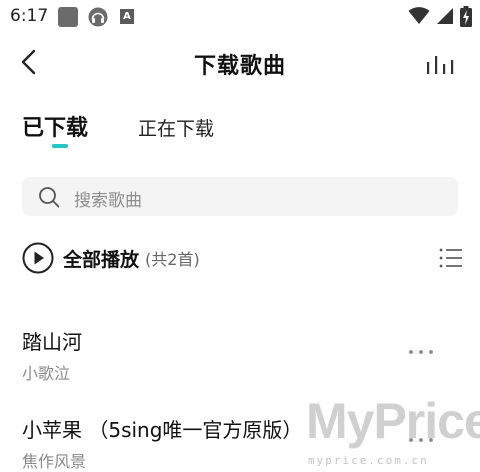  Describe the element at coordinates (240, 196) in the screenshot. I see `search-input: 搜索歌曲` at that location.